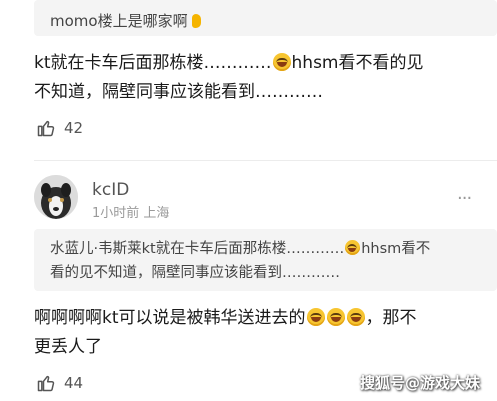  I want to click on quoted-comment-box: momo楼上是哪家啊, so click(265, 18).